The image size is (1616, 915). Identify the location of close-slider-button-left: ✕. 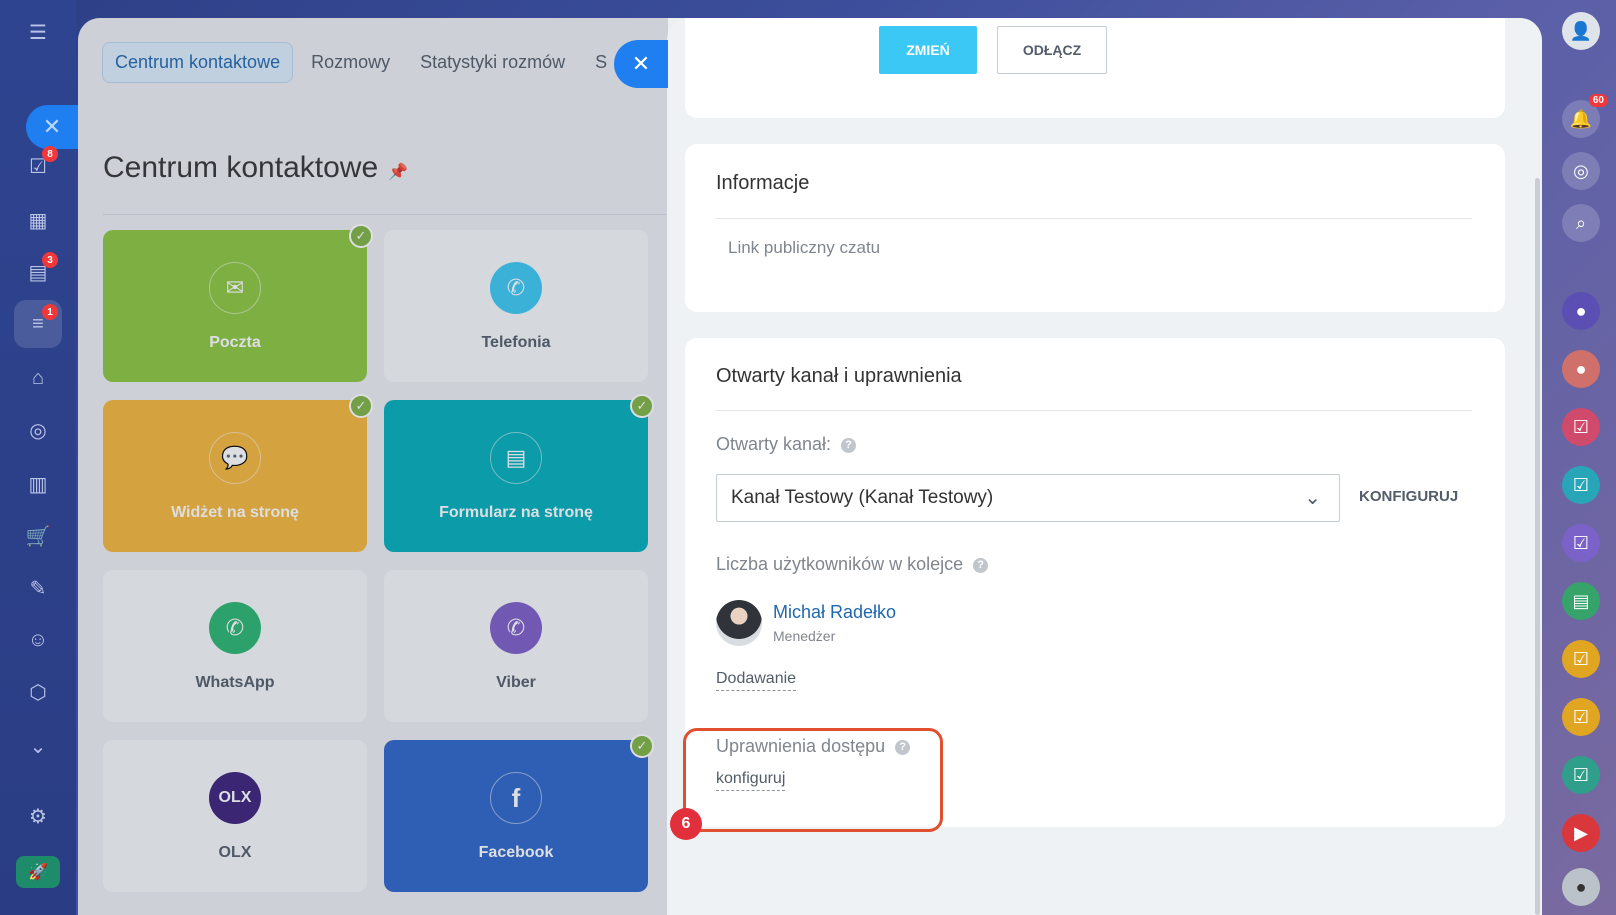
(52, 127).